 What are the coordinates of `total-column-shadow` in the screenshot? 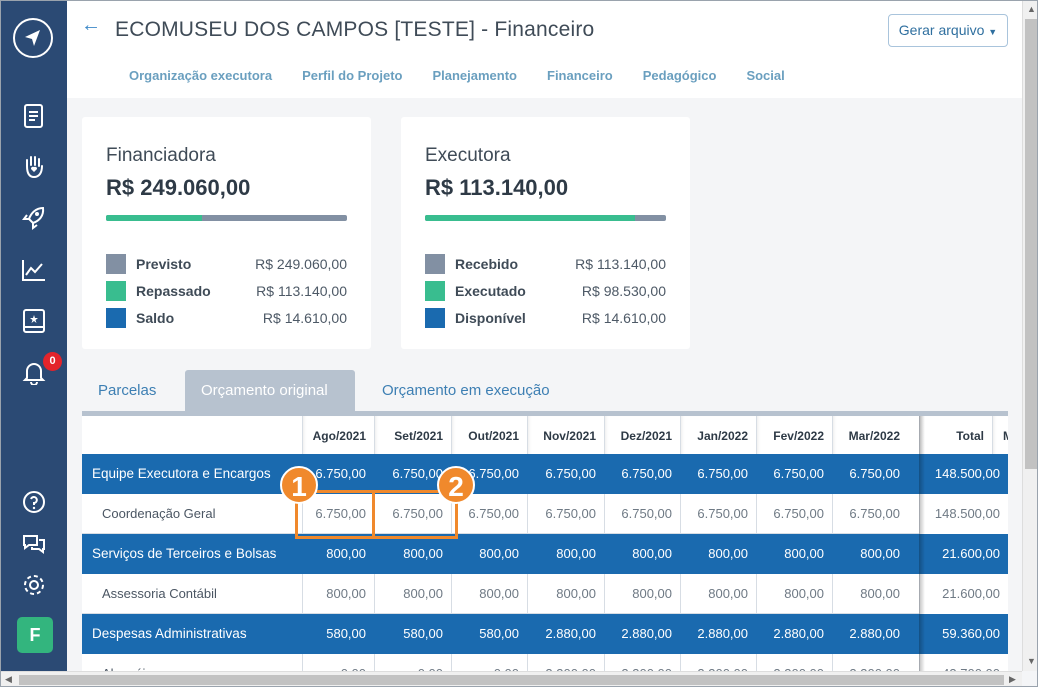 It's located at (922, 551).